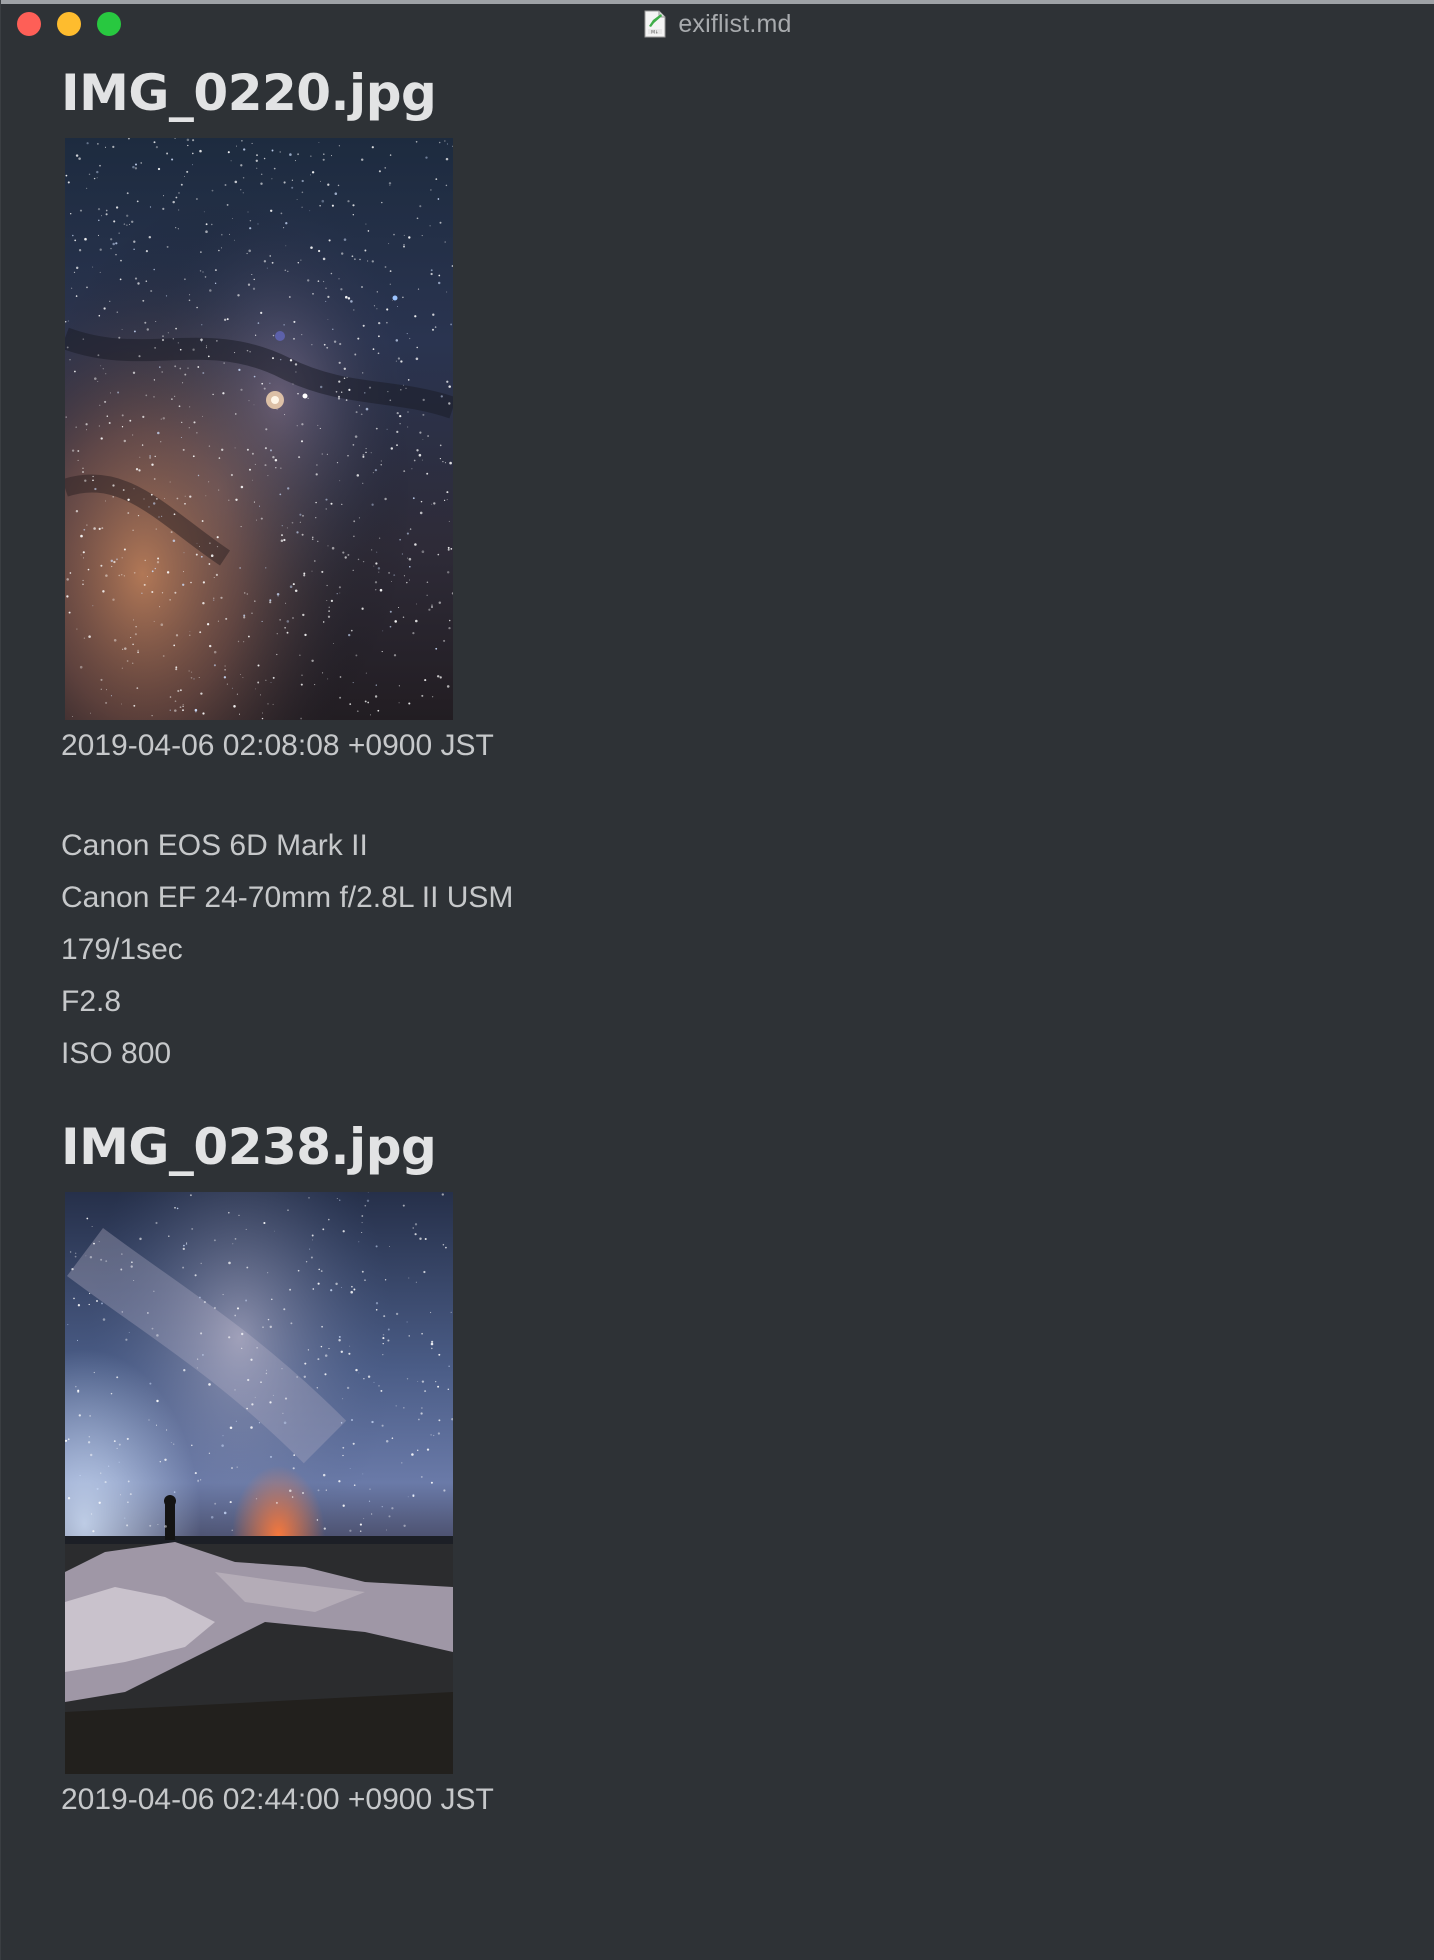  What do you see at coordinates (287, 897) in the screenshot?
I see `entry-lens: Canon EF 24-70mm f/2.8L II USM` at bounding box center [287, 897].